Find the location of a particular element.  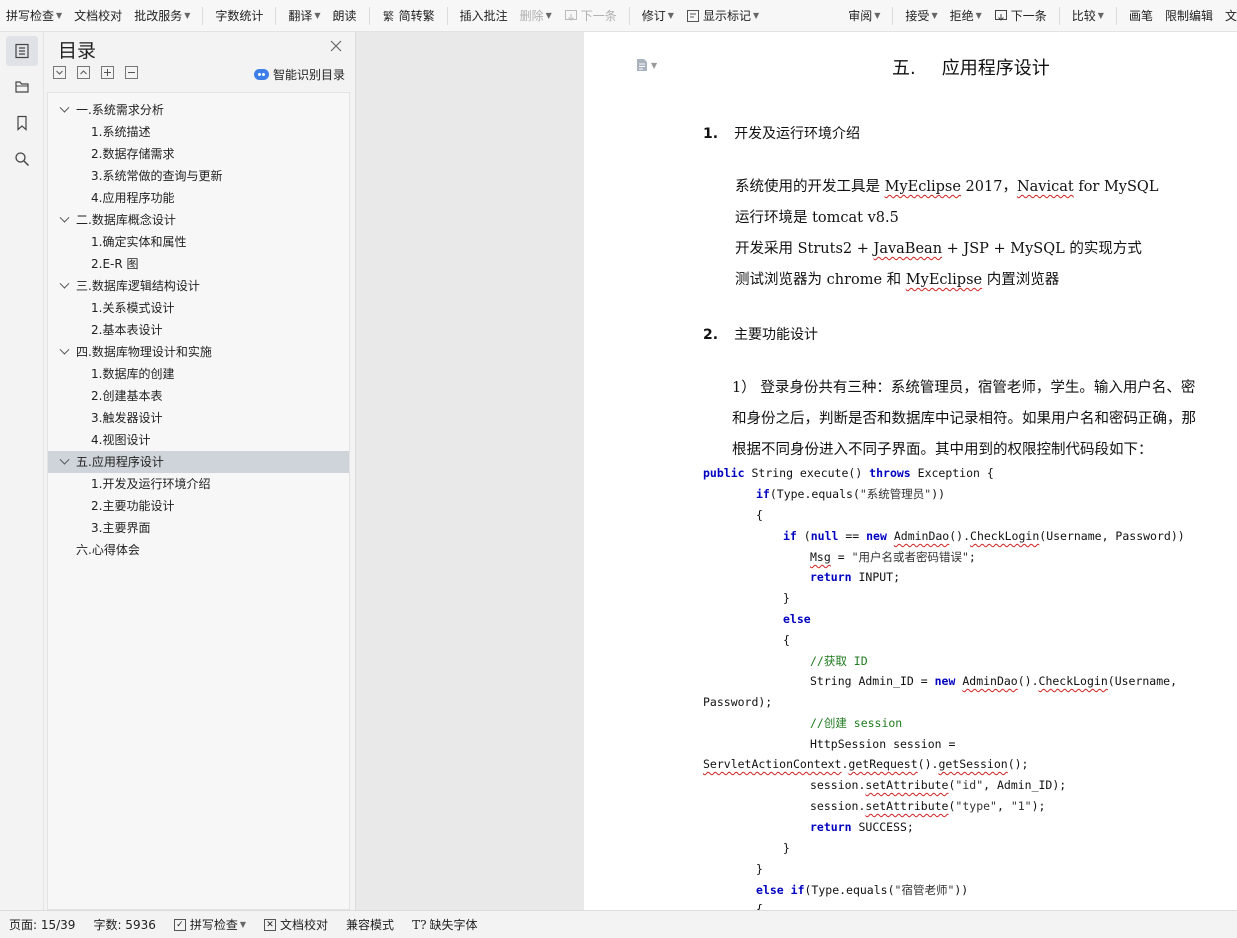

read-aloud-button: 朗读 is located at coordinates (345, 16).